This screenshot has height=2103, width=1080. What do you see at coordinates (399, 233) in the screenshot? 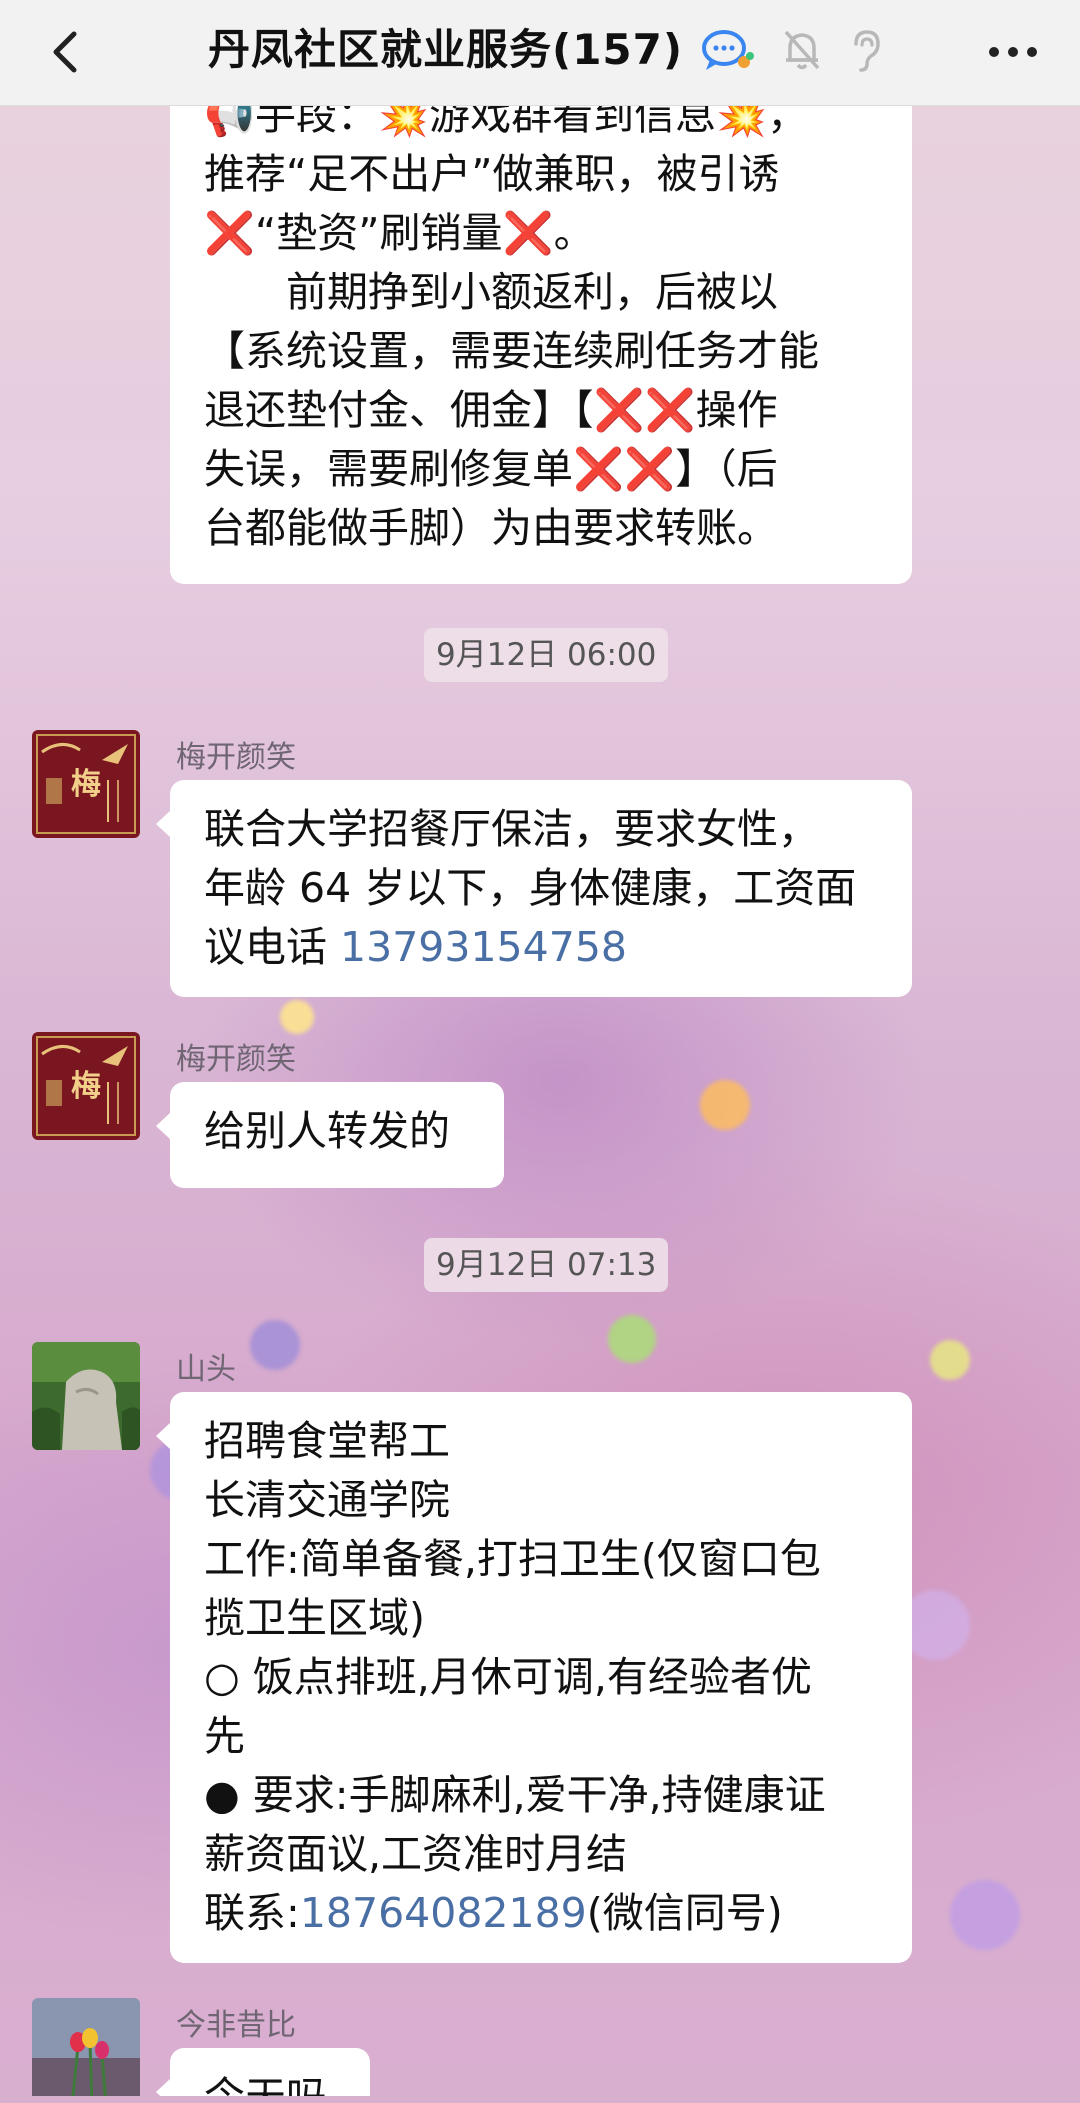
I see `message-line: ❌“垫资”刷销量❌。` at bounding box center [399, 233].